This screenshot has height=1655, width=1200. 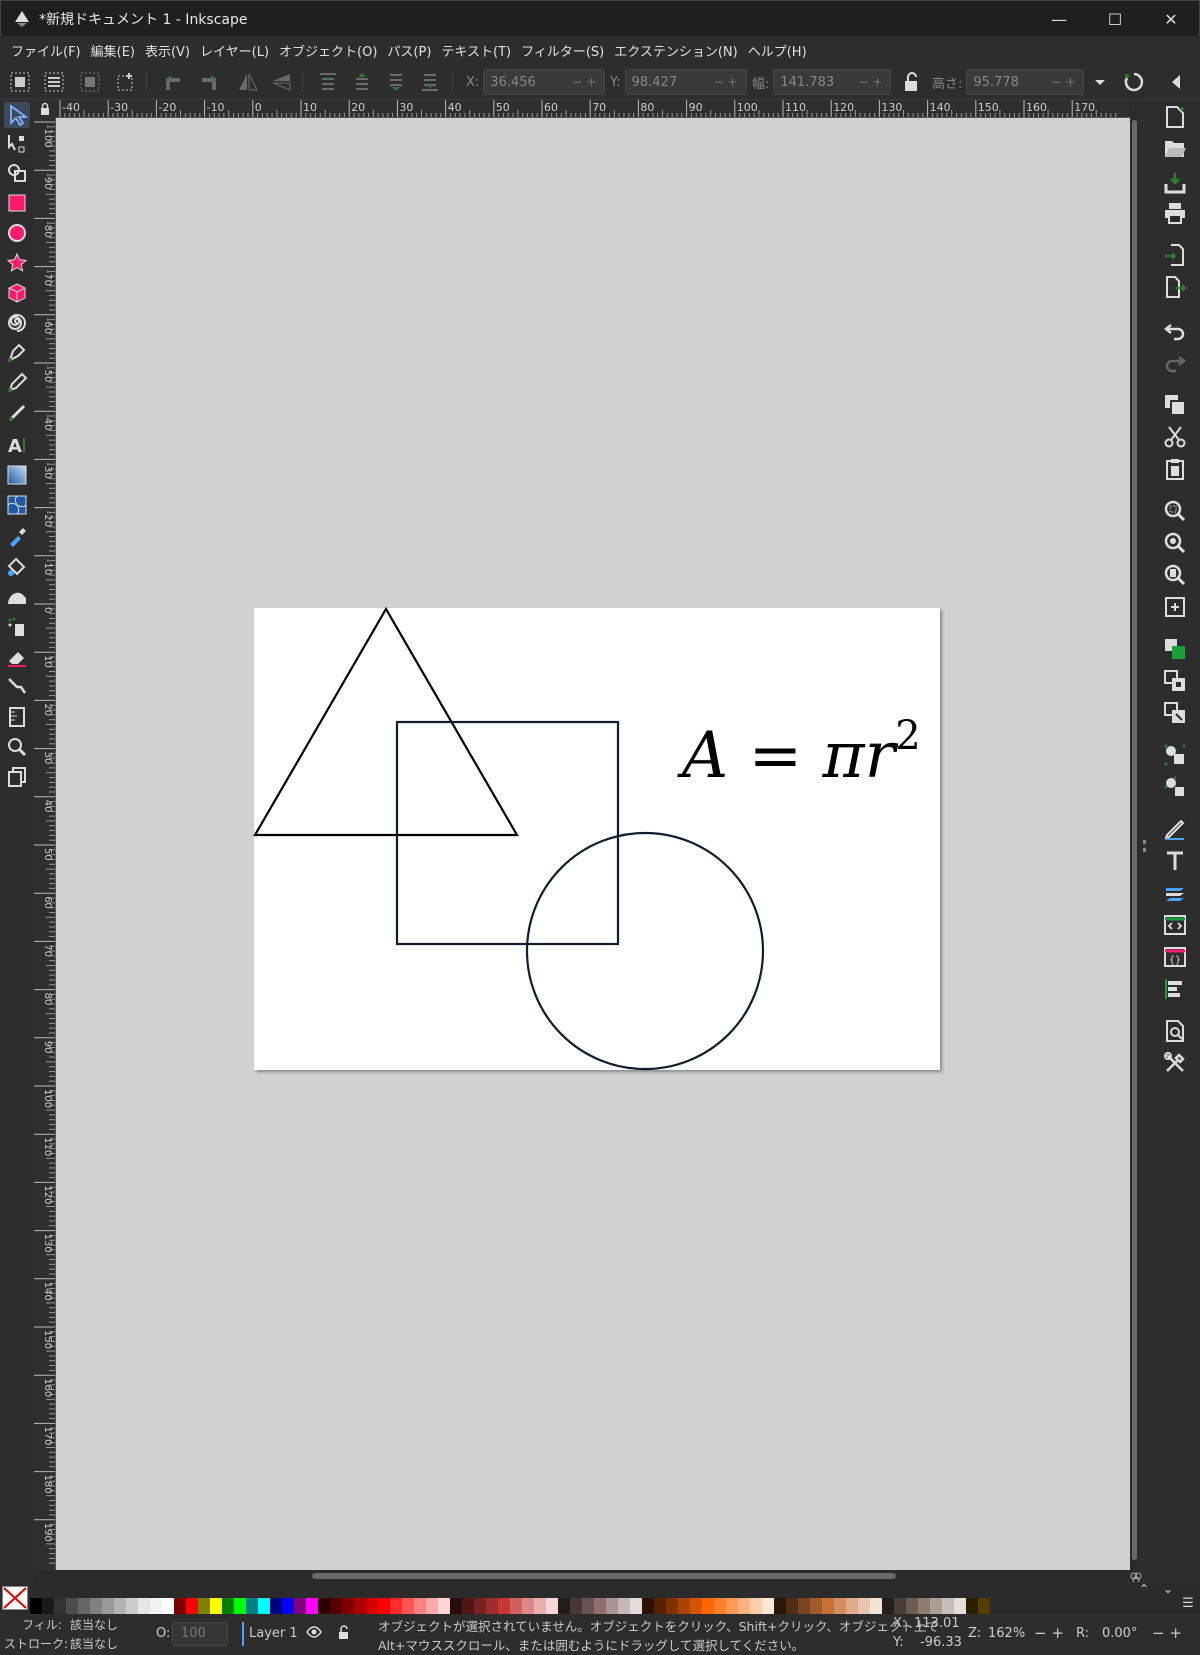 I want to click on palette-menu-icon: ☰, so click(x=1188, y=1604).